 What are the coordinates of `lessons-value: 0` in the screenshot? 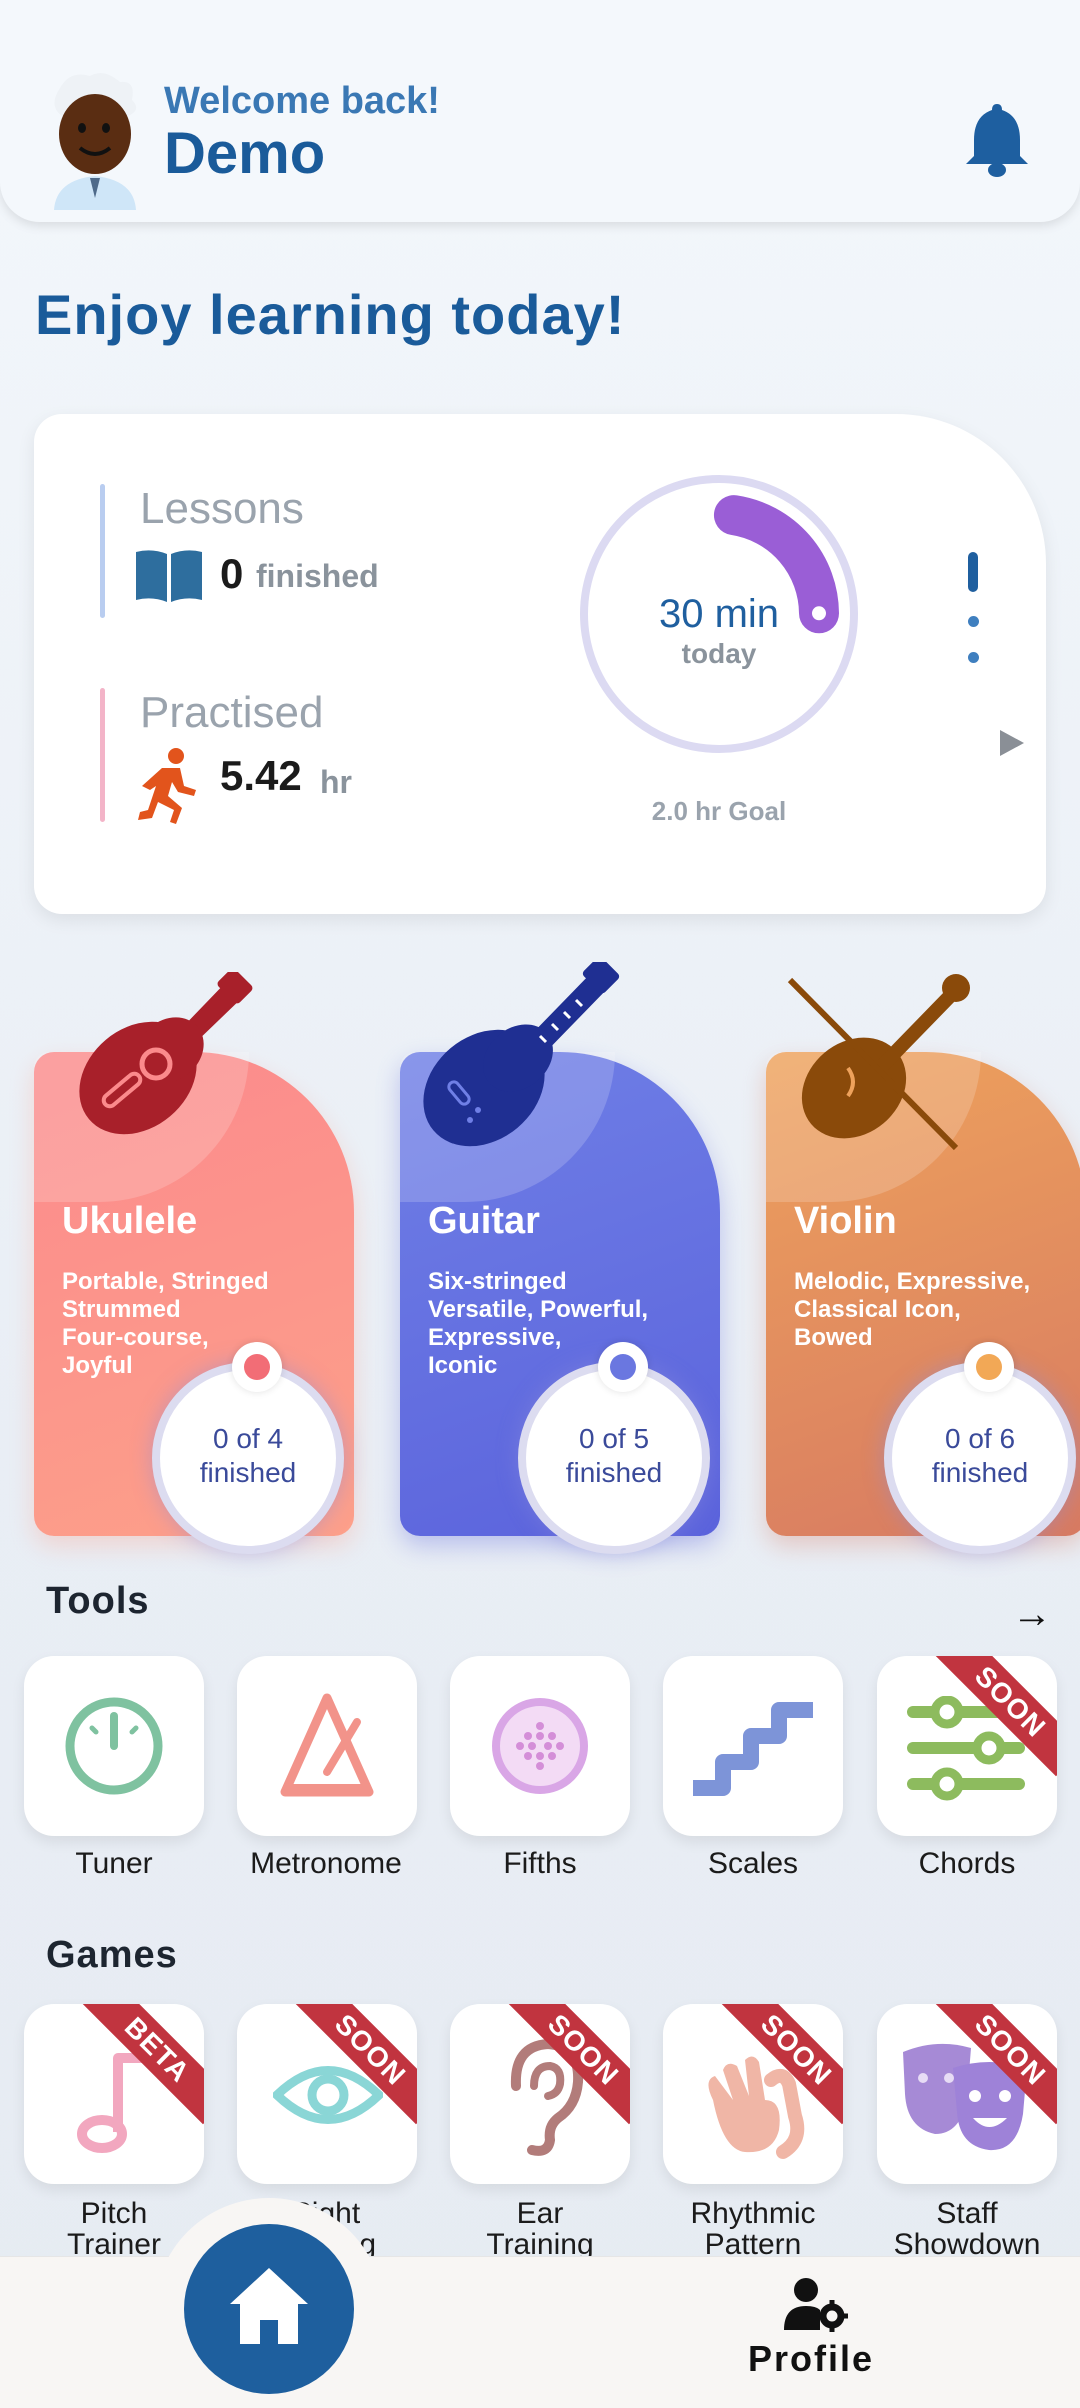 It's located at (232, 573).